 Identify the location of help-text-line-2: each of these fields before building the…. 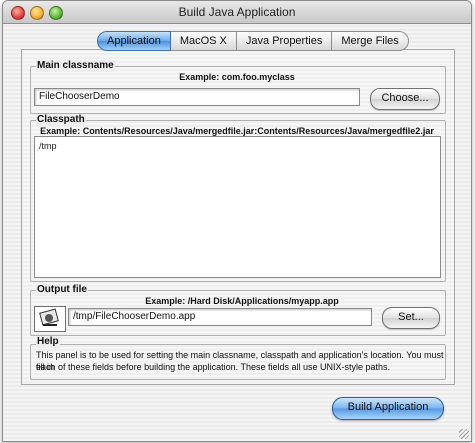
(213, 367).